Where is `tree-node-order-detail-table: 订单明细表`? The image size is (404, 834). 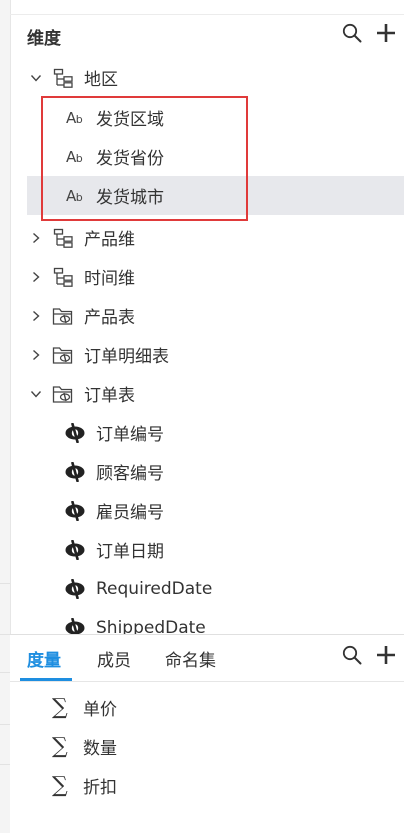 tree-node-order-detail-table: 订单明细表 is located at coordinates (207, 354).